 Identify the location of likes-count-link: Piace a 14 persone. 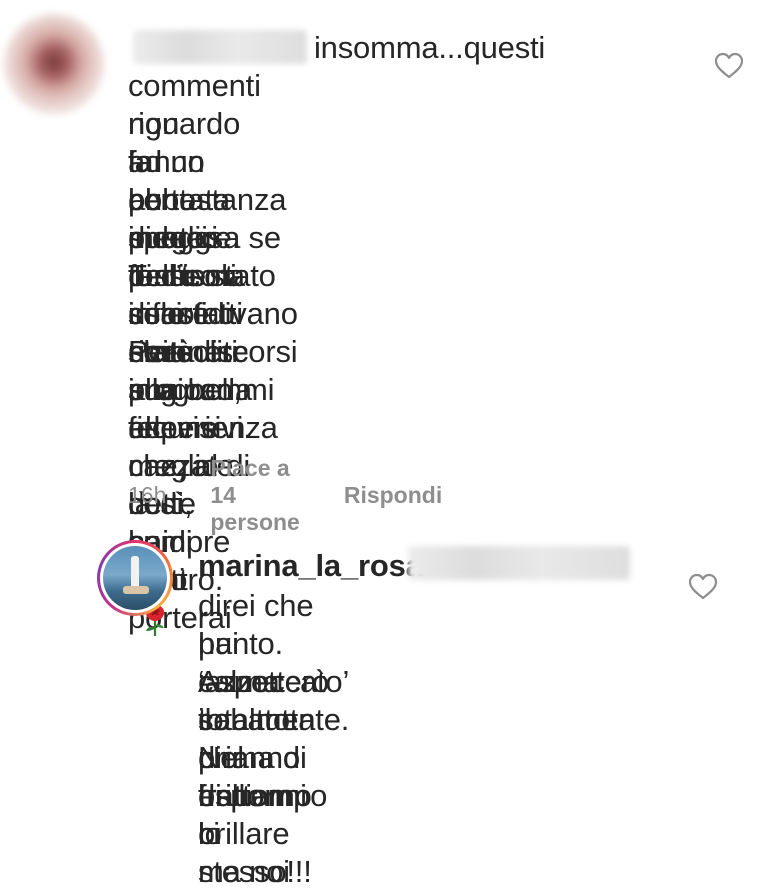
(254, 495).